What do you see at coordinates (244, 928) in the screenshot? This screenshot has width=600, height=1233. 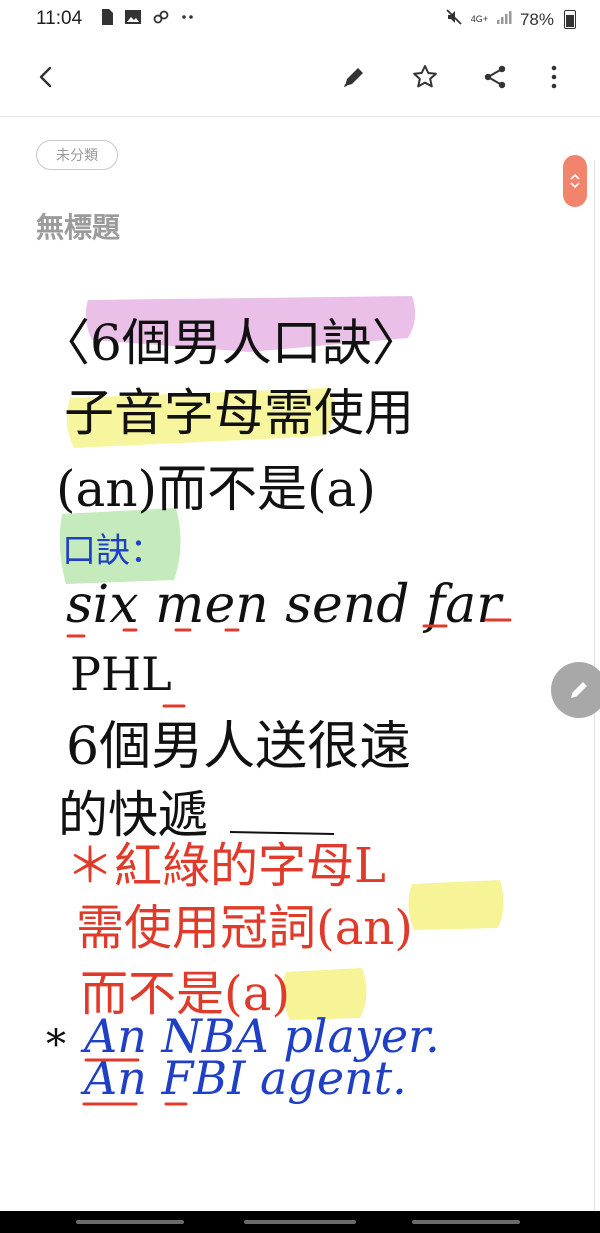 I see `handwriting-line-10: 需使用冠詞(an)` at bounding box center [244, 928].